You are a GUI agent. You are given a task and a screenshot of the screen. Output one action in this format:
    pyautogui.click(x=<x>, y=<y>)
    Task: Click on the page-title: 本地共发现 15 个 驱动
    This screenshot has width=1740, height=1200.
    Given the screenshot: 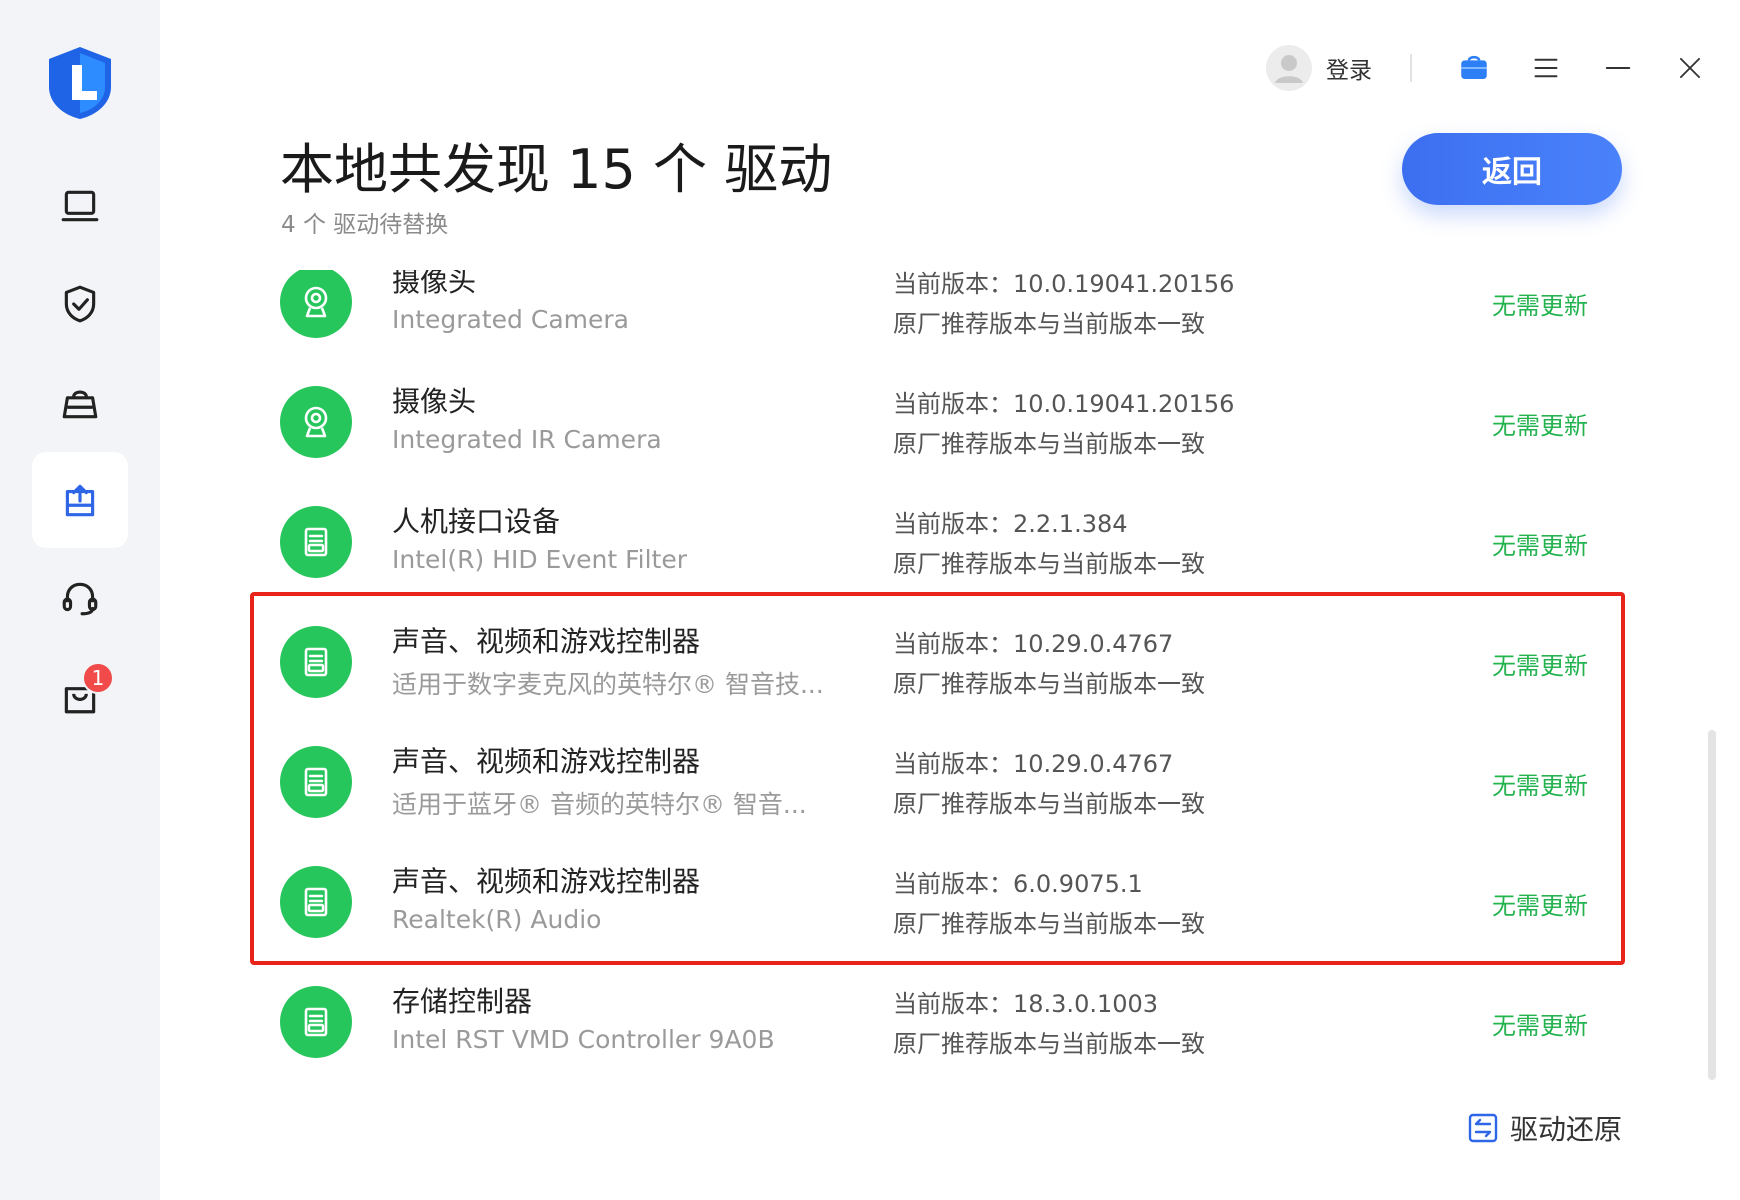 What is the action you would take?
    pyautogui.click(x=556, y=169)
    